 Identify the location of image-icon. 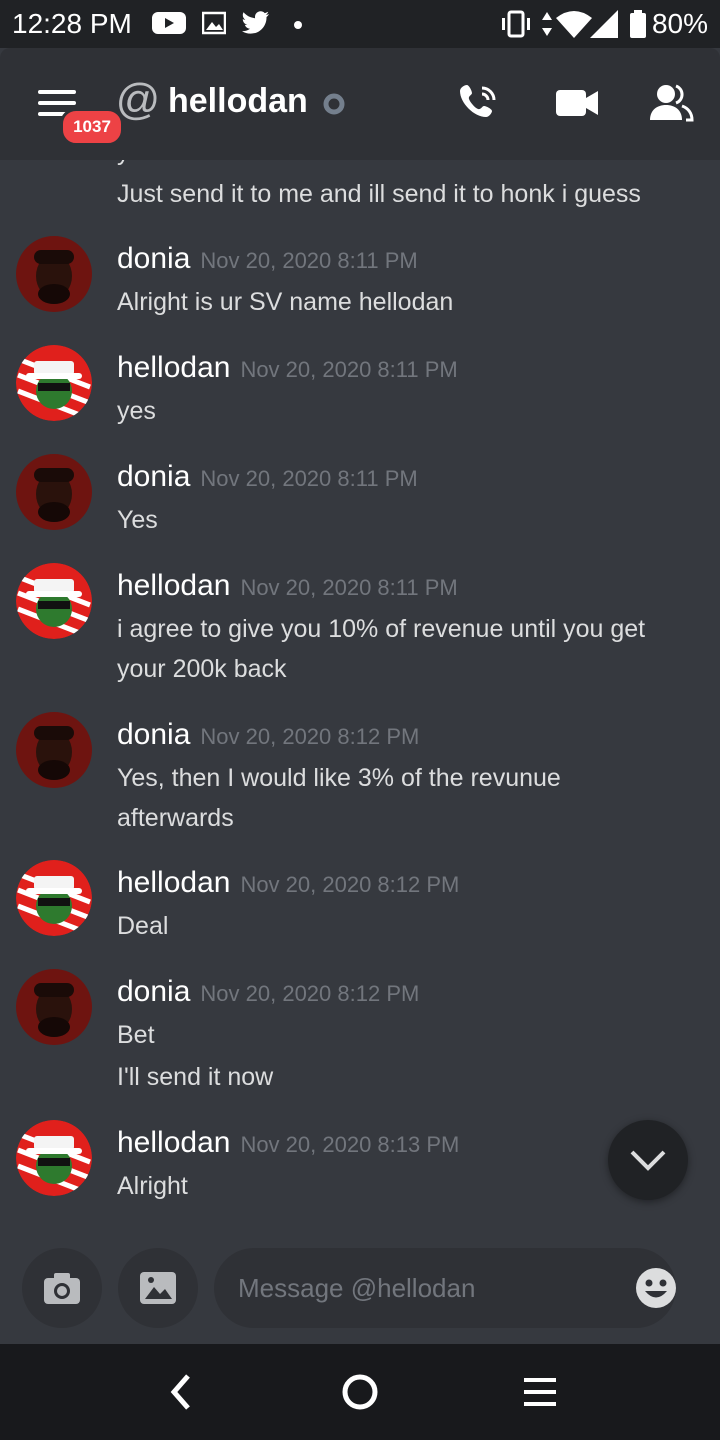
(158, 1288).